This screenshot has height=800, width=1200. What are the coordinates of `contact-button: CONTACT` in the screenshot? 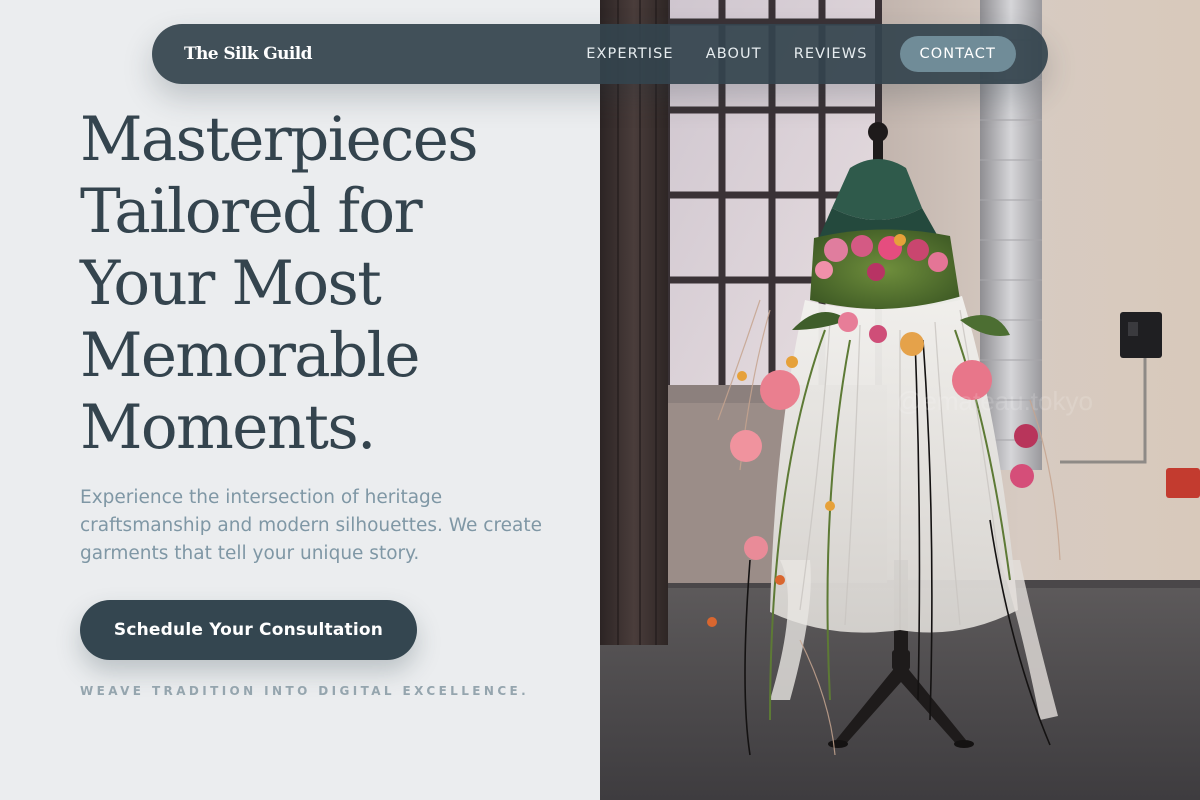 It's located at (957, 54).